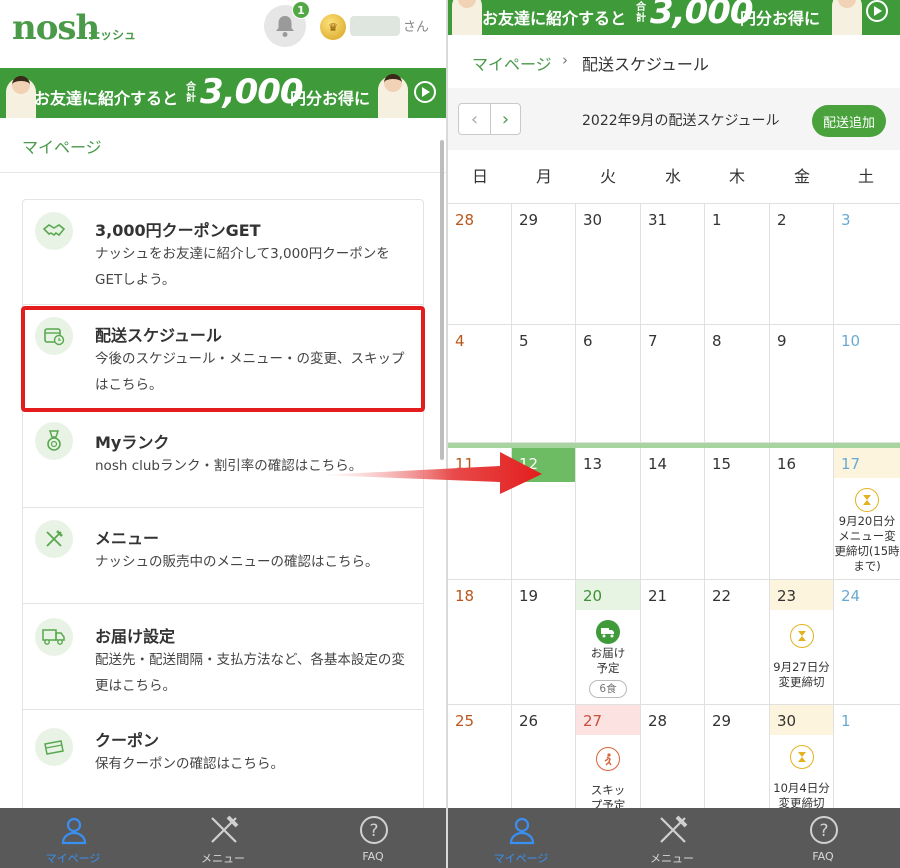 The image size is (900, 868). Describe the element at coordinates (851, 341) in the screenshot. I see `day-number: 10` at that location.